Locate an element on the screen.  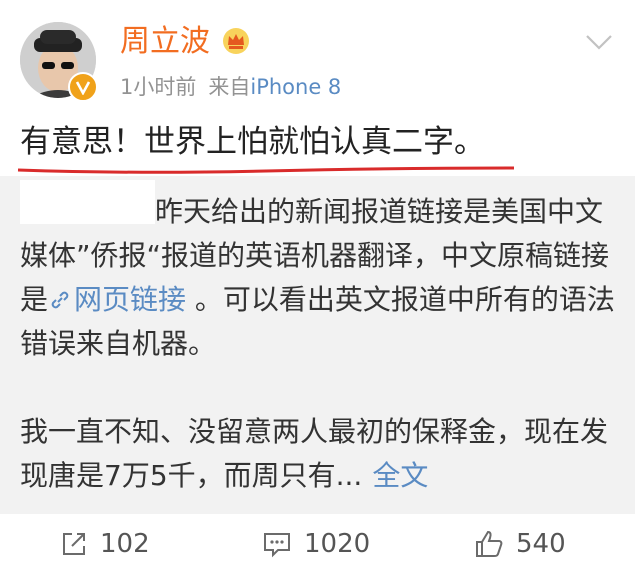
full-text-link: 全文 is located at coordinates (400, 475).